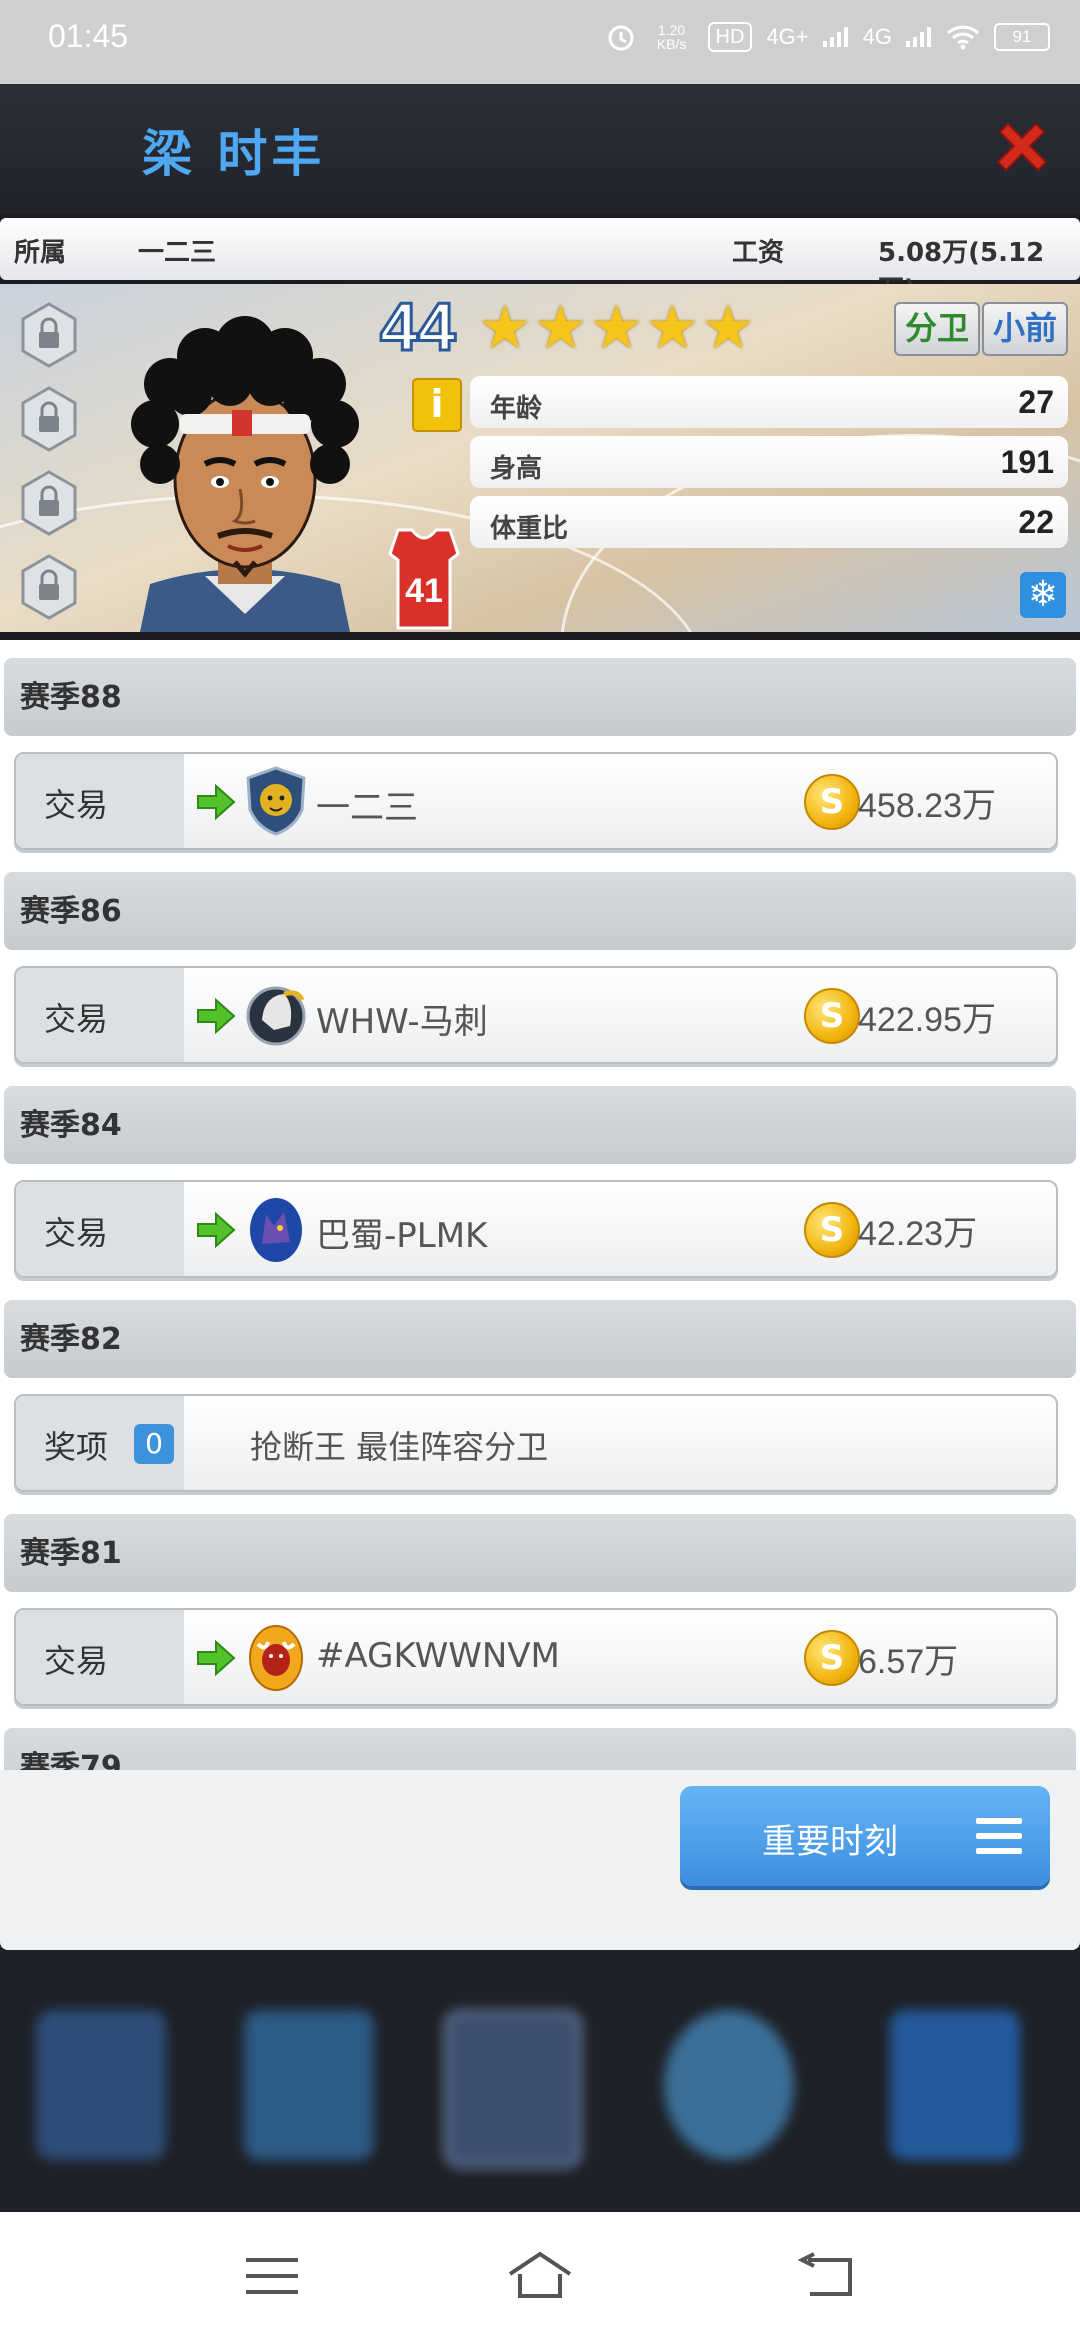 The width and height of the screenshot is (1080, 2340). Describe the element at coordinates (516, 469) in the screenshot. I see `stat-label: 身高` at that location.